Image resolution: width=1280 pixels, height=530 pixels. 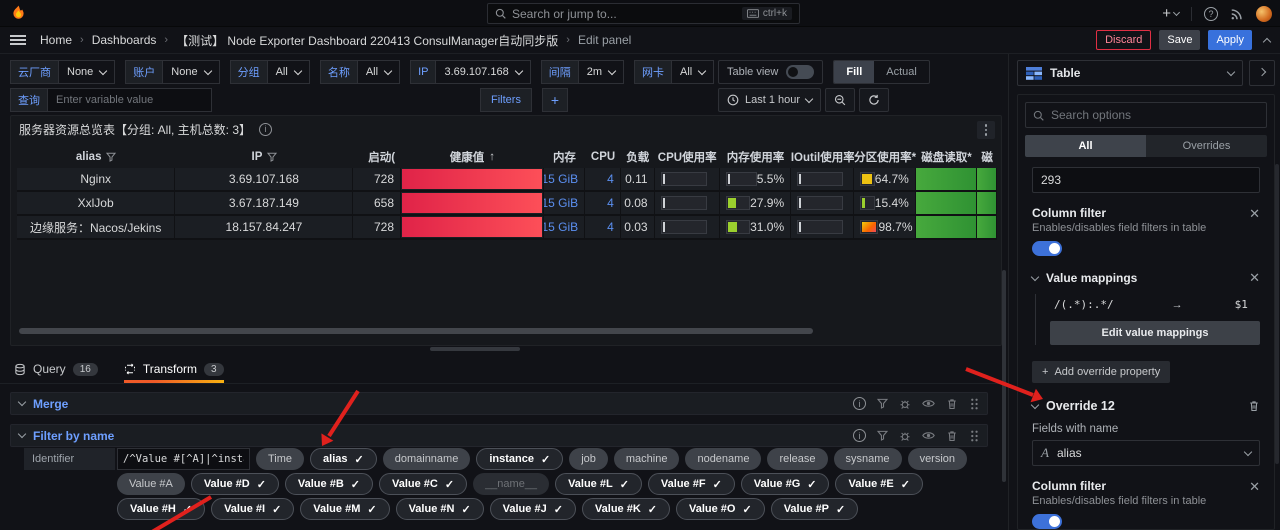 I want to click on field-pill: Value #D ✓, so click(x=234, y=484).